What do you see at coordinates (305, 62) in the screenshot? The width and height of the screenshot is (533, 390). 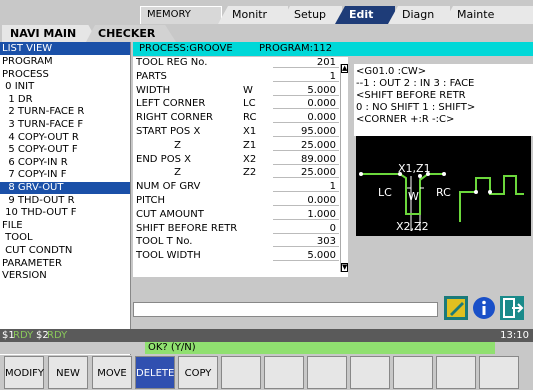 I see `param-value: 201` at bounding box center [305, 62].